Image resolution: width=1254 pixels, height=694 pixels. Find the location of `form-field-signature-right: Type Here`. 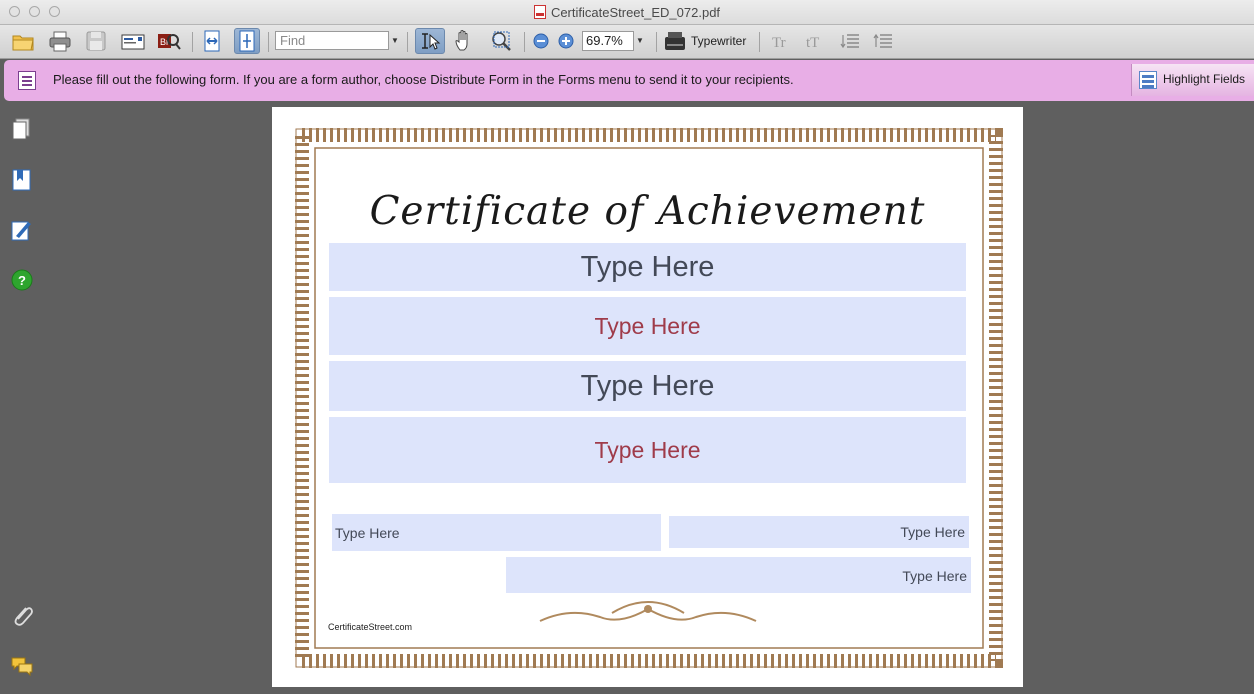

form-field-signature-right: Type Here is located at coordinates (819, 532).